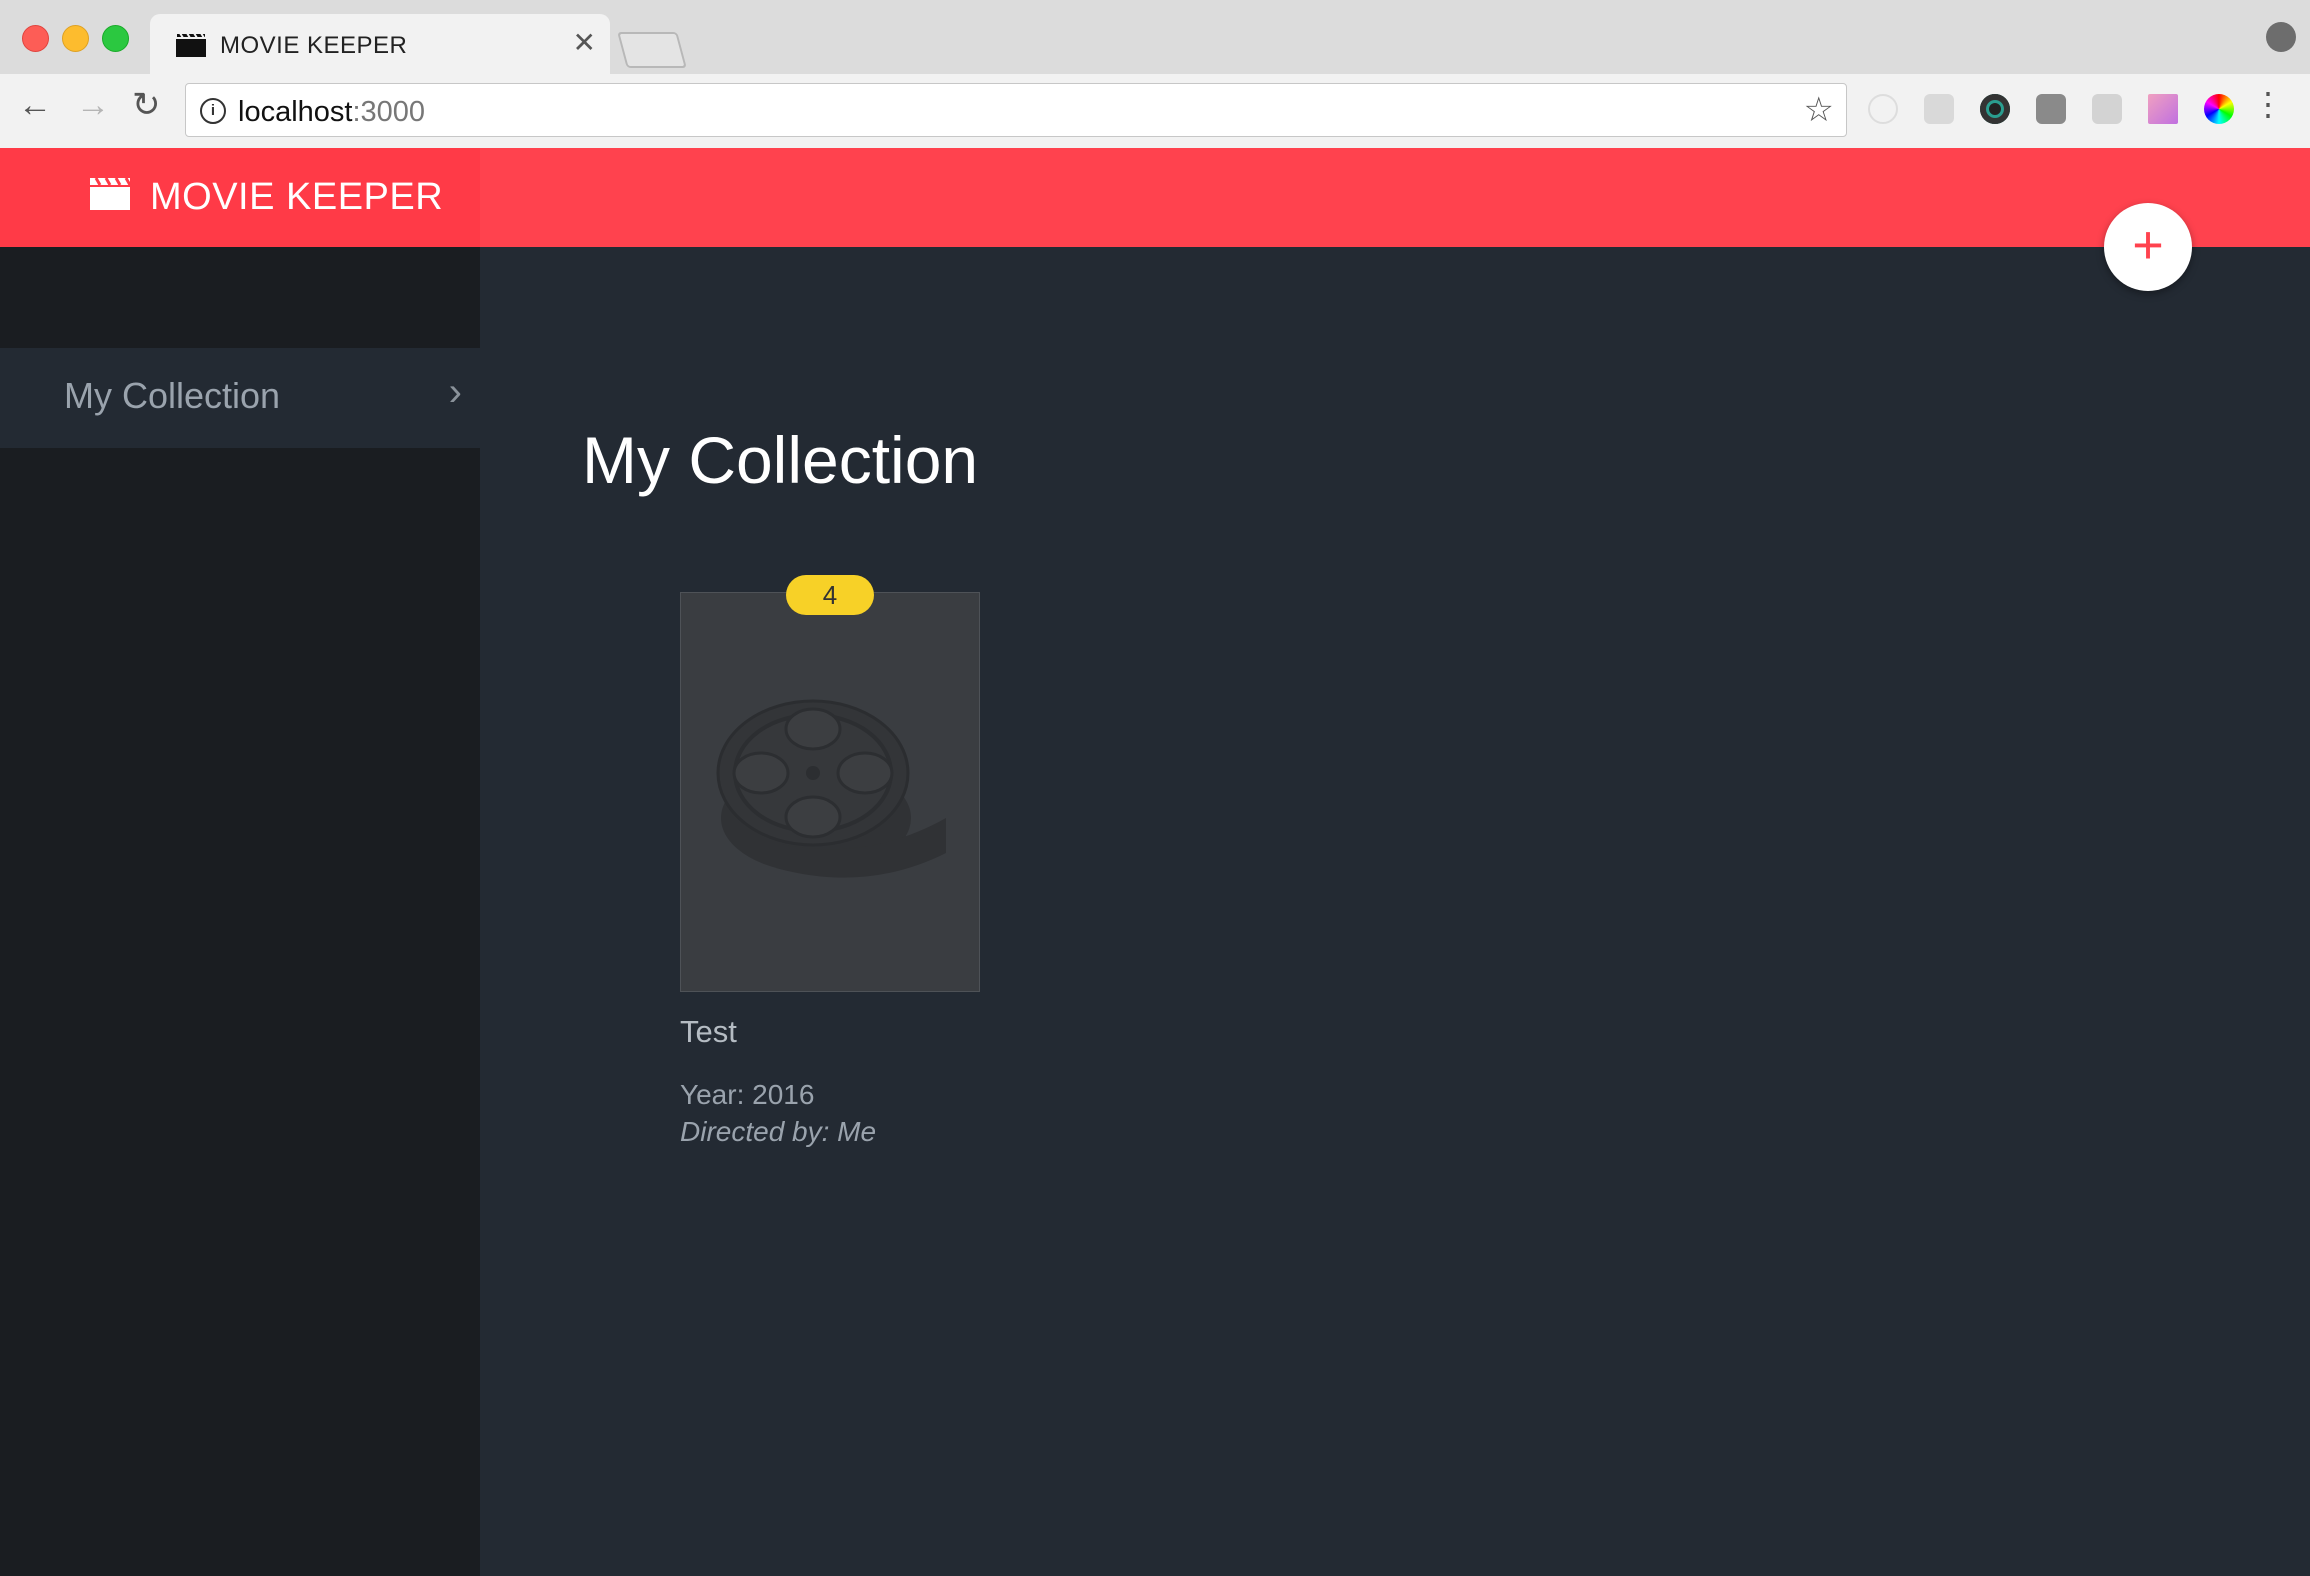 This screenshot has width=2310, height=1576. Describe the element at coordinates (93, 105) in the screenshot. I see `forward-icon: →` at that location.